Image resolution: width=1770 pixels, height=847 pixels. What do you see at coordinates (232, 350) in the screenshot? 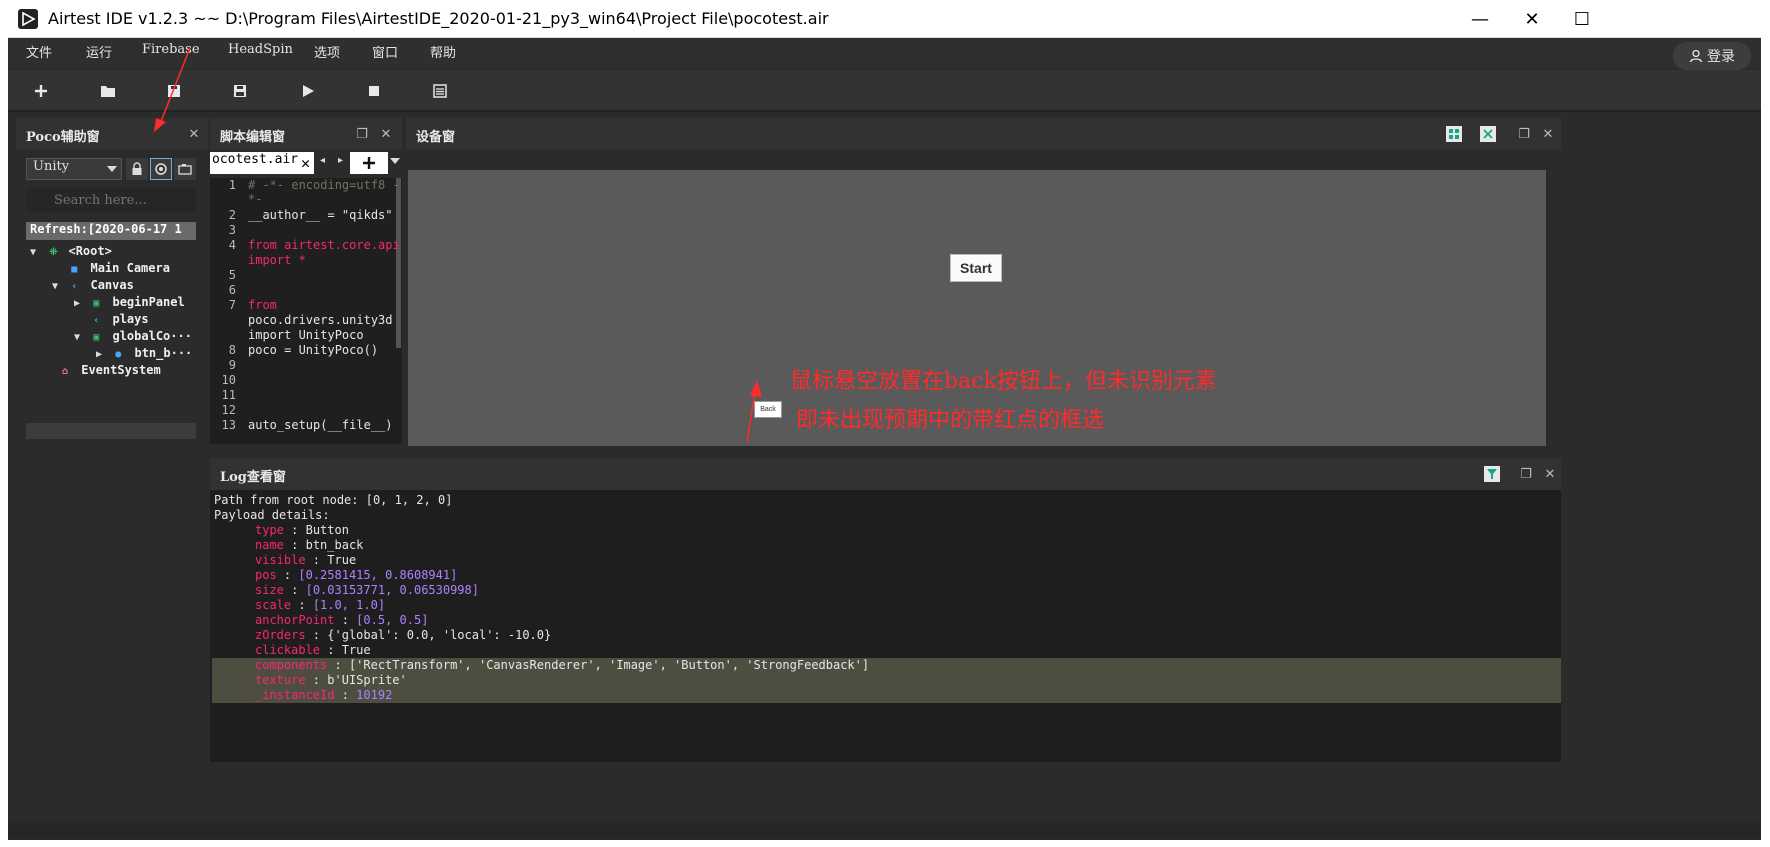
I see `line-number: 8` at bounding box center [232, 350].